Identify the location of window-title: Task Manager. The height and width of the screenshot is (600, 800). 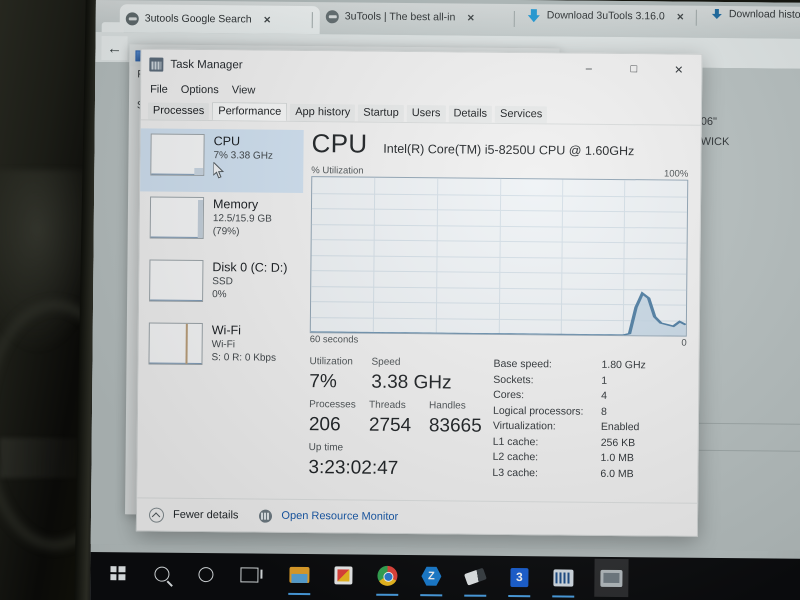
(206, 65).